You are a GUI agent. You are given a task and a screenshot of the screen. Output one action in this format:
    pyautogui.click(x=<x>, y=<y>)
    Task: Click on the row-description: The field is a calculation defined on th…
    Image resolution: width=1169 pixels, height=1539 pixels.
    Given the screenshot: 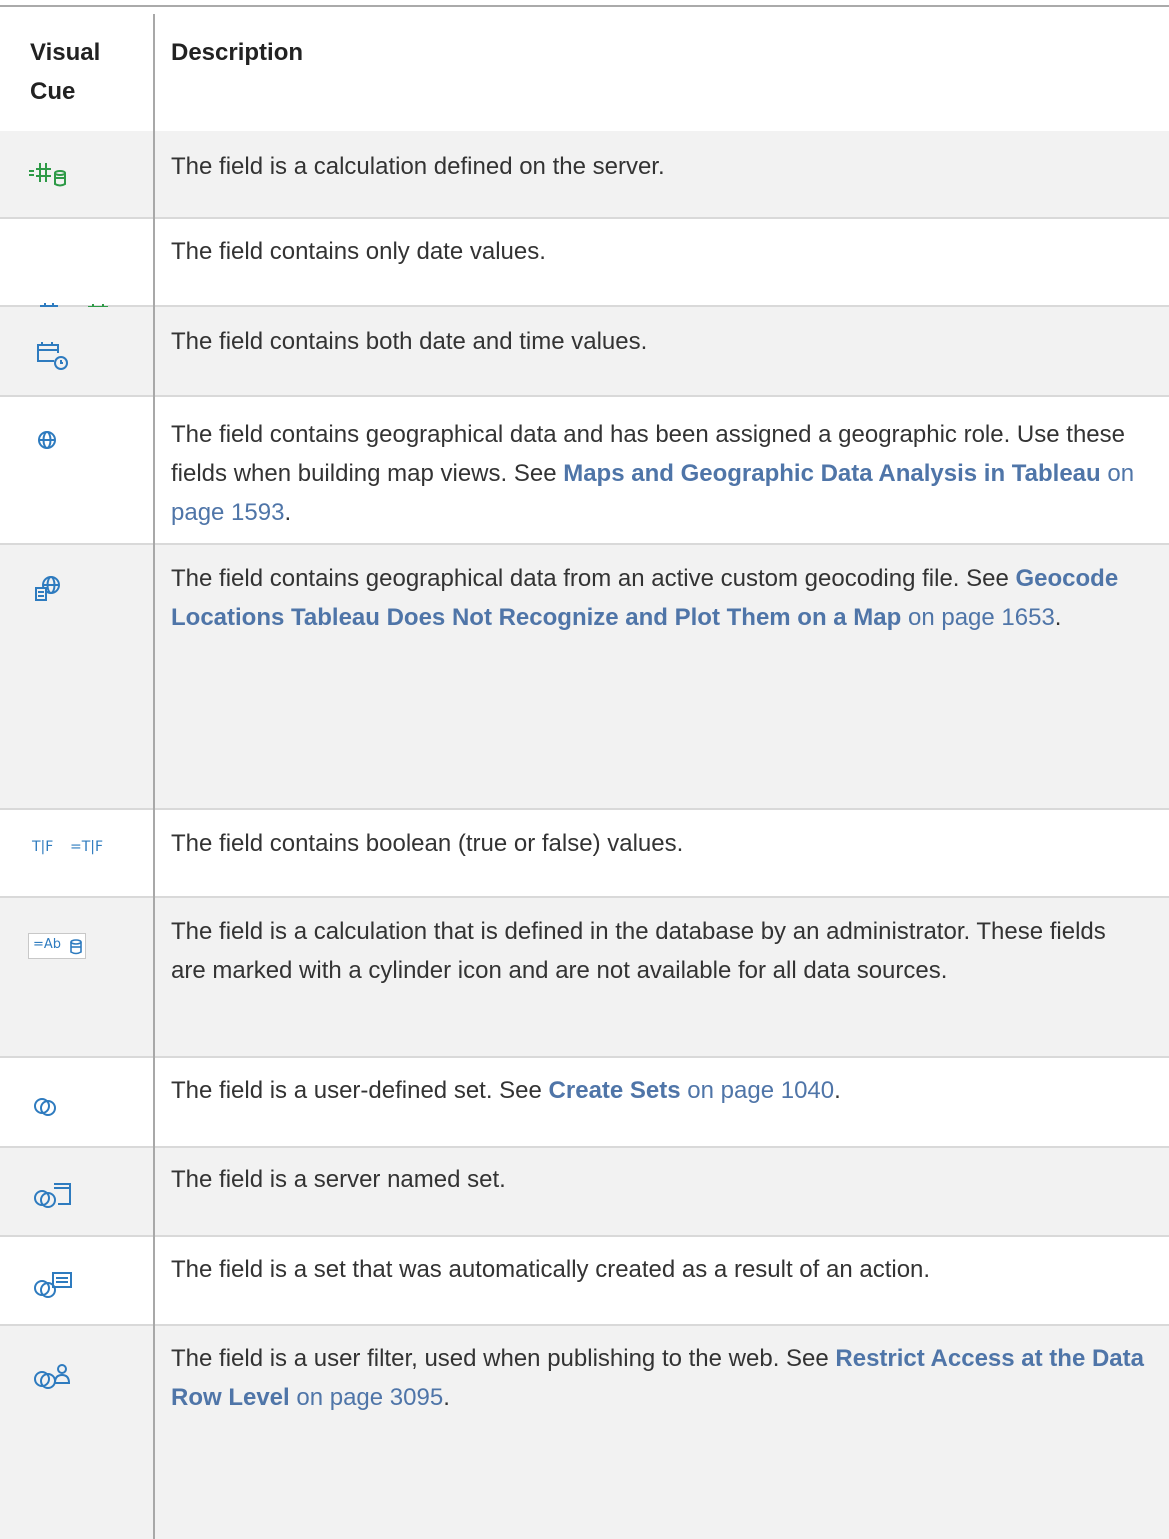 What is the action you would take?
    pyautogui.click(x=418, y=166)
    